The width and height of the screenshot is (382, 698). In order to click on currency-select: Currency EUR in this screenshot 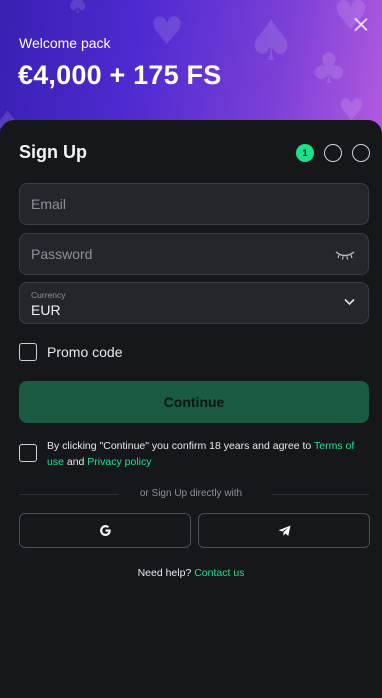, I will do `click(194, 303)`.